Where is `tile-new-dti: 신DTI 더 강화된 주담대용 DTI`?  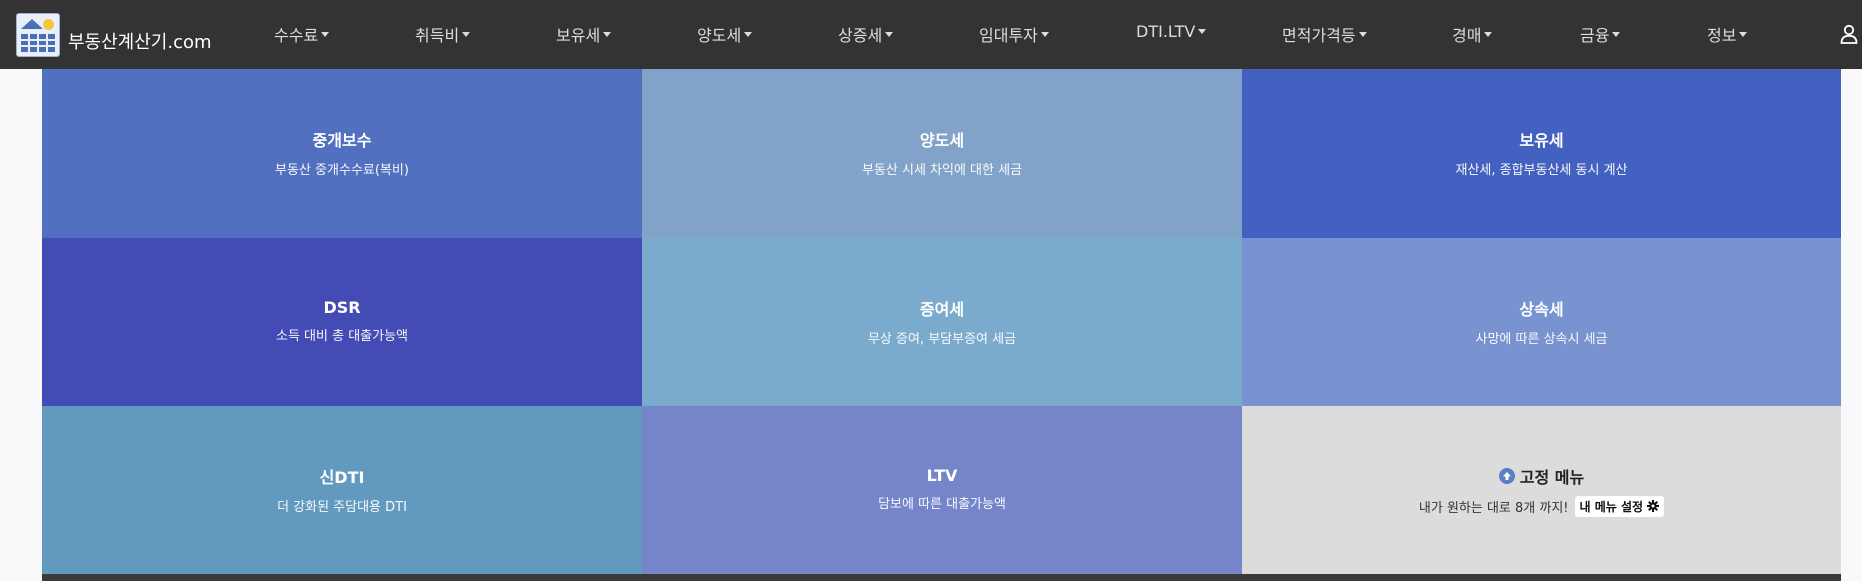
tile-new-dti: 신DTI 더 강화된 주담대용 DTI is located at coordinates (342, 490).